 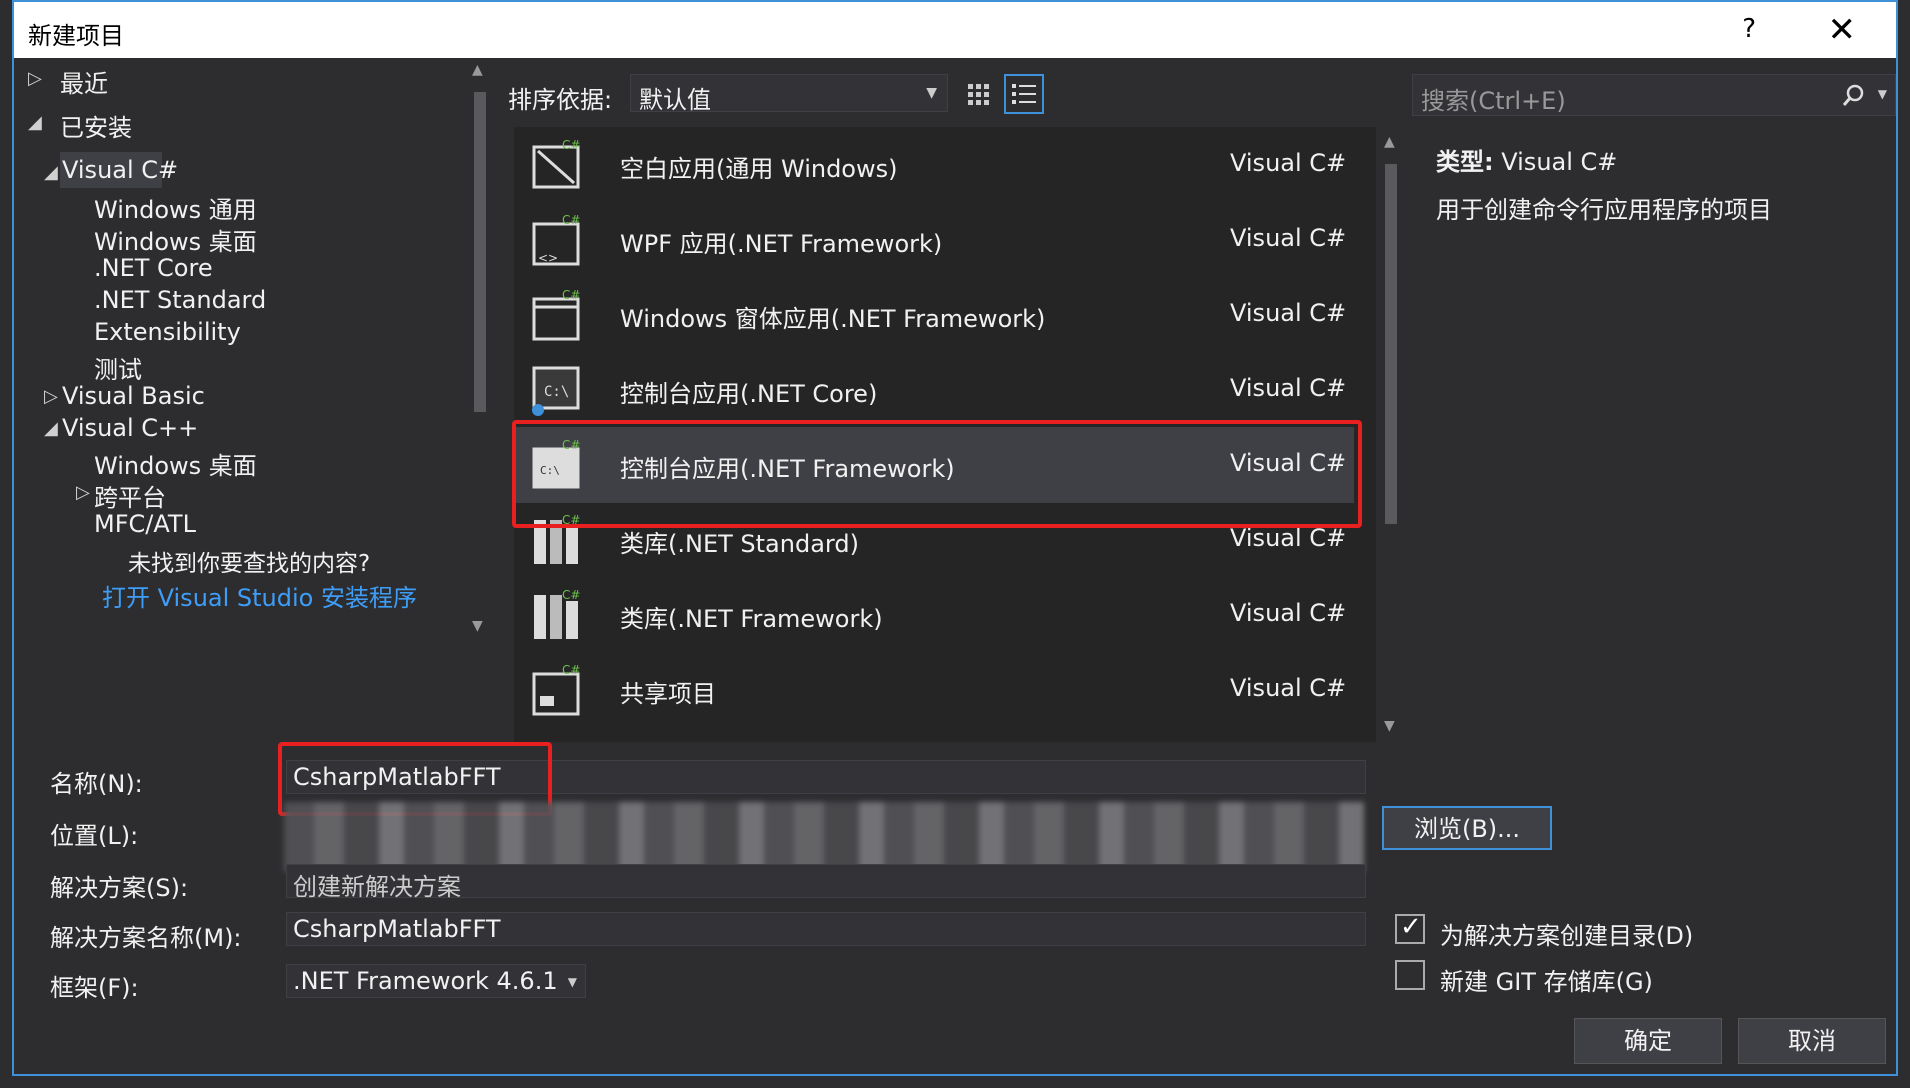 I want to click on tree-installed: 已安装, so click(x=96, y=125).